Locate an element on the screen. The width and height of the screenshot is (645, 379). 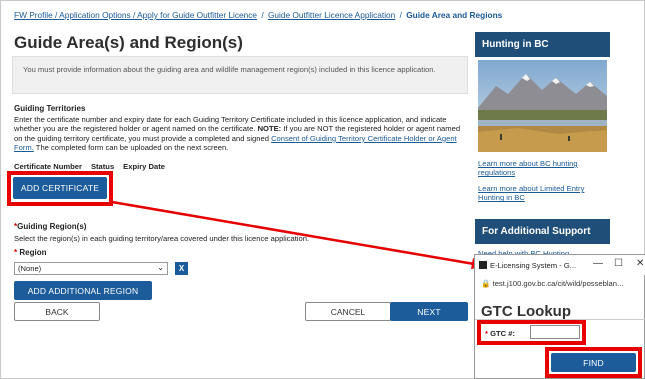
gtc-label-text: GTC #: is located at coordinates (502, 333).